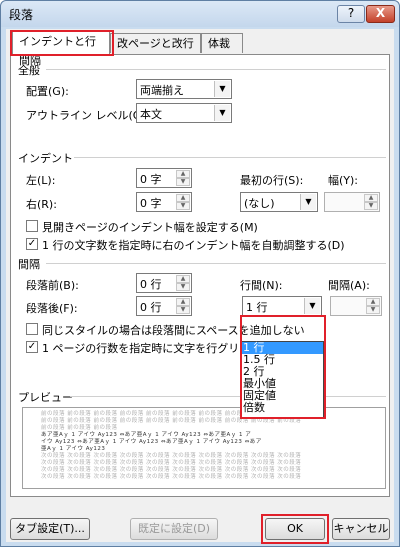  What do you see at coordinates (279, 202) in the screenshot?
I see `first-line-select: (なし) ▼` at bounding box center [279, 202].